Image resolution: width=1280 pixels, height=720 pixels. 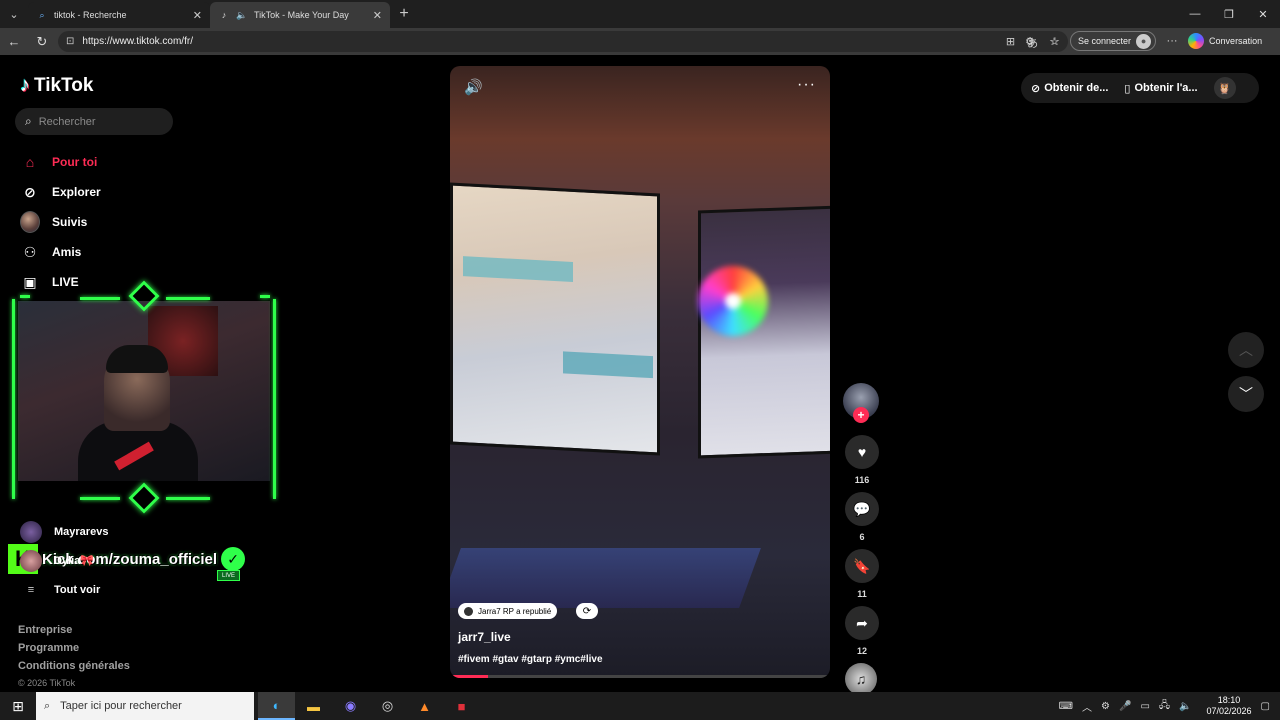 I want to click on nav-label: Explorer, so click(x=76, y=192).